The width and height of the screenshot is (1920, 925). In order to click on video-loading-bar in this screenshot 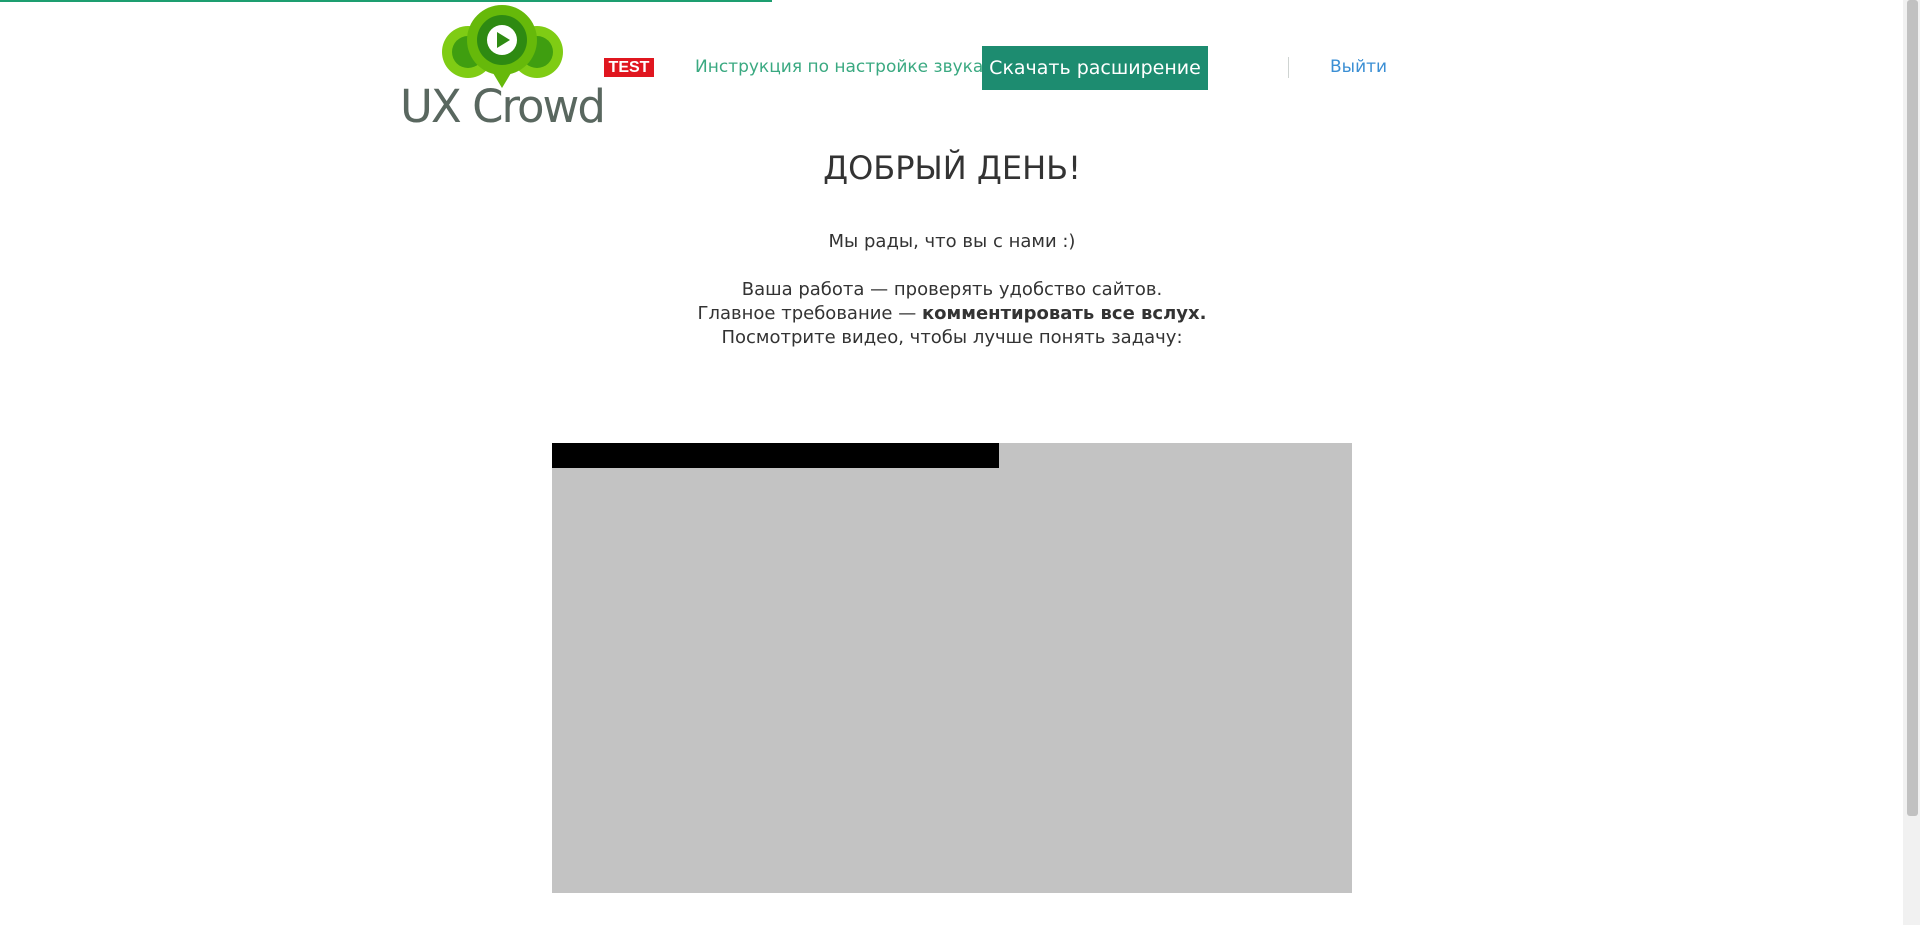, I will do `click(775, 455)`.